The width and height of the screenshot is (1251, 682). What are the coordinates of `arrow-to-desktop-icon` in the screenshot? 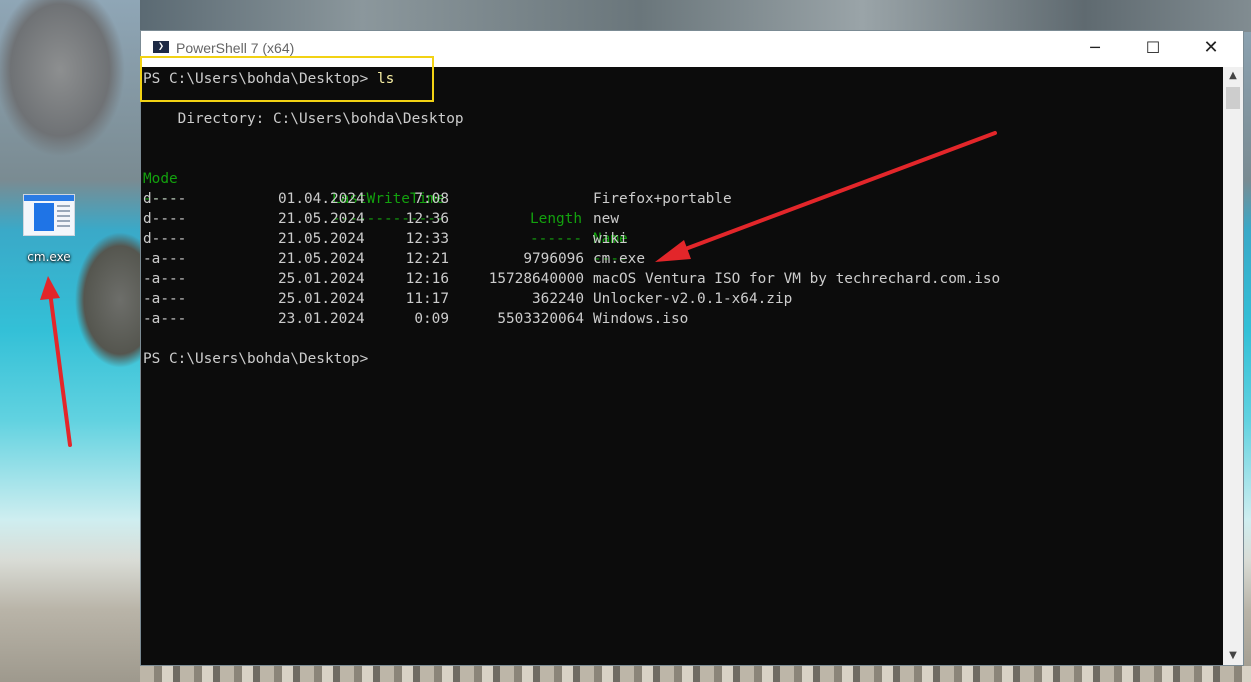 It's located at (56, 361).